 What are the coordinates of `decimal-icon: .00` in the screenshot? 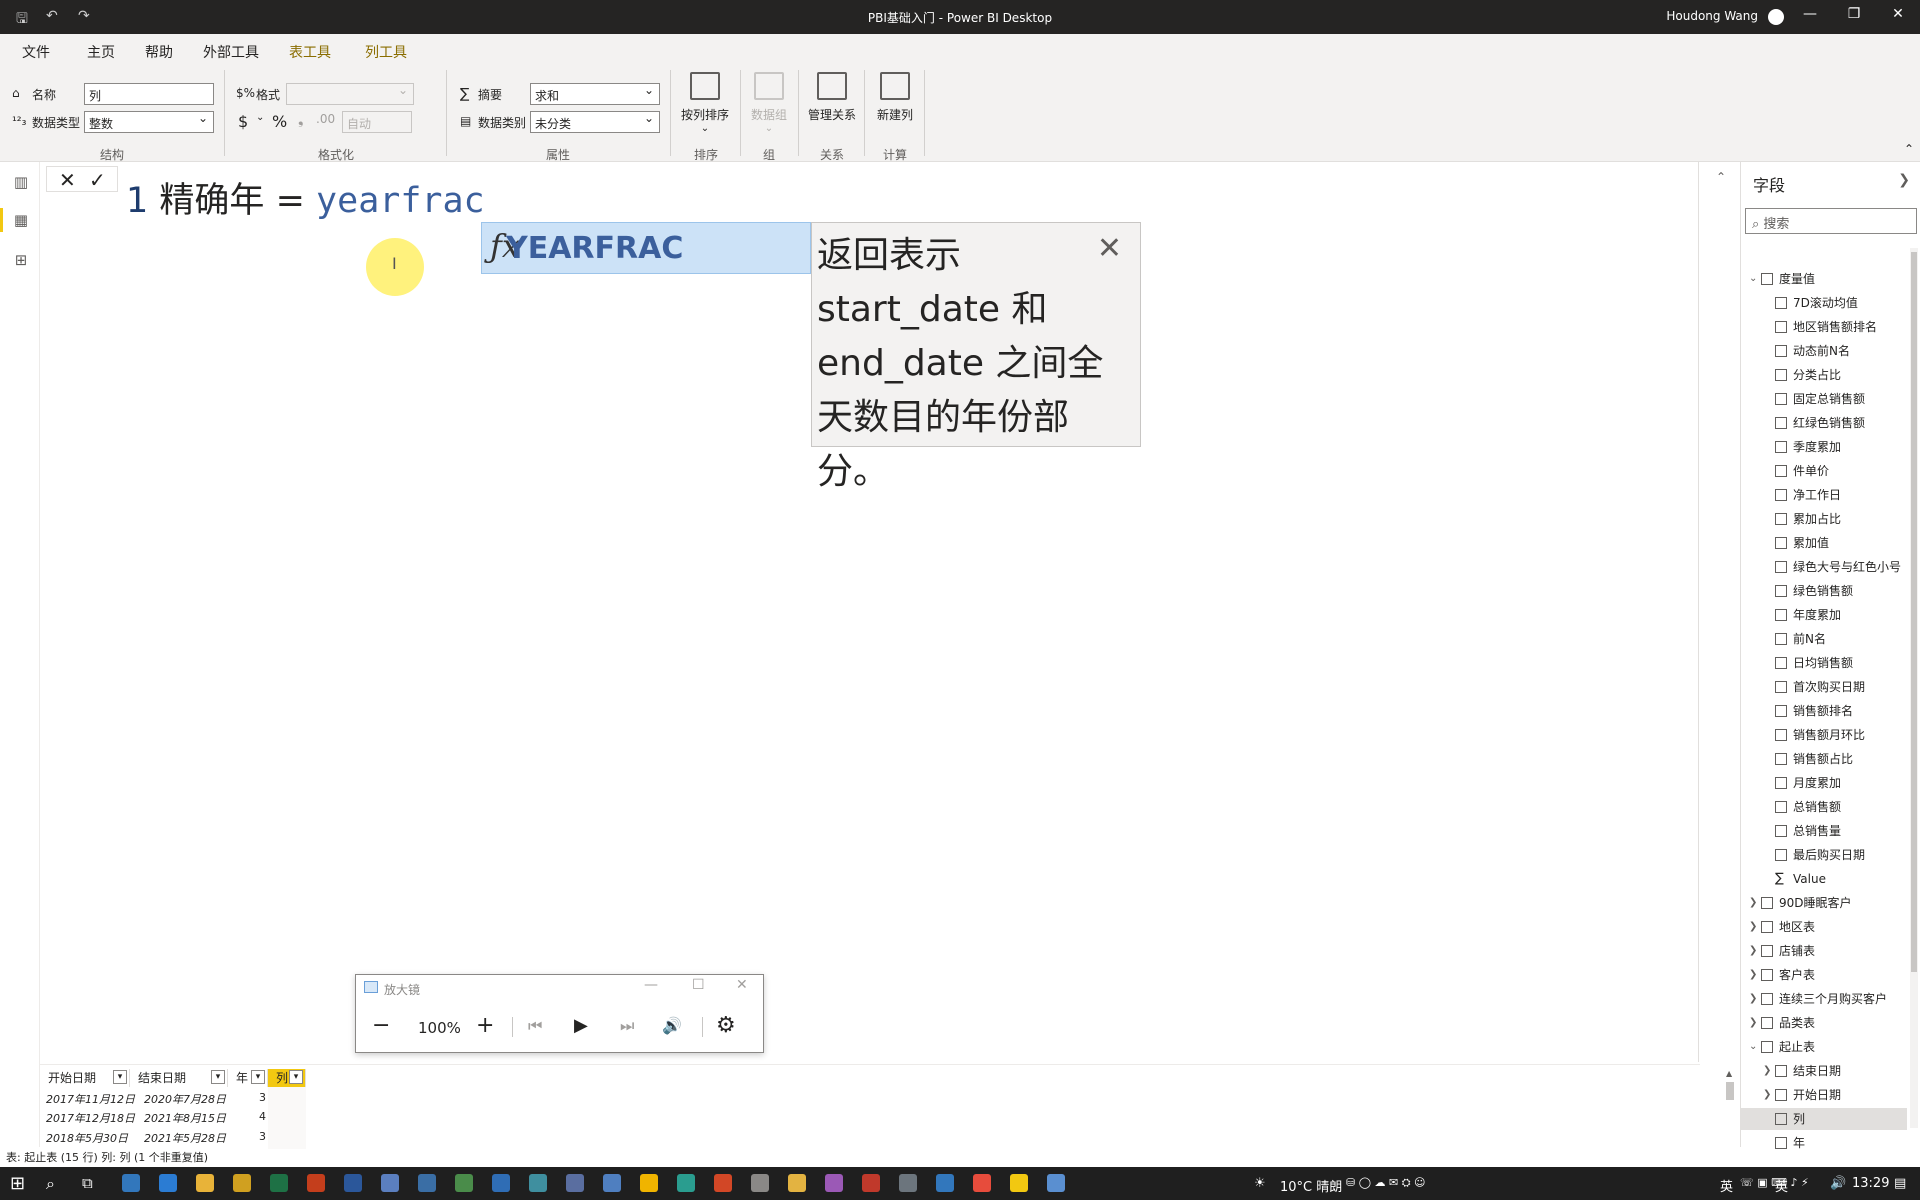 It's located at (325, 119).